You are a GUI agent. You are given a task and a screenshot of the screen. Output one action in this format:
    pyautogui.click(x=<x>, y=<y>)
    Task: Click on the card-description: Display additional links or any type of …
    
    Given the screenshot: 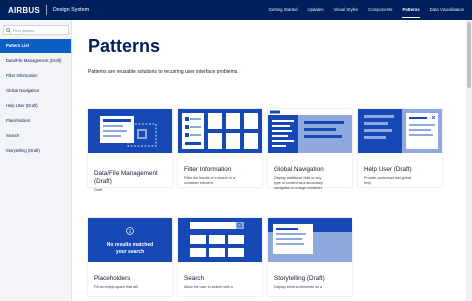 What is the action you would take?
    pyautogui.click(x=298, y=183)
    